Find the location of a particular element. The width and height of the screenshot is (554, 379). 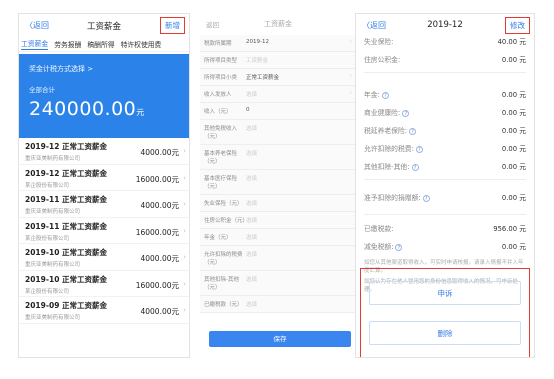

summary-banner: 奖金计税方式选择 > 全部合计 240000.00元 is located at coordinates (104, 96).